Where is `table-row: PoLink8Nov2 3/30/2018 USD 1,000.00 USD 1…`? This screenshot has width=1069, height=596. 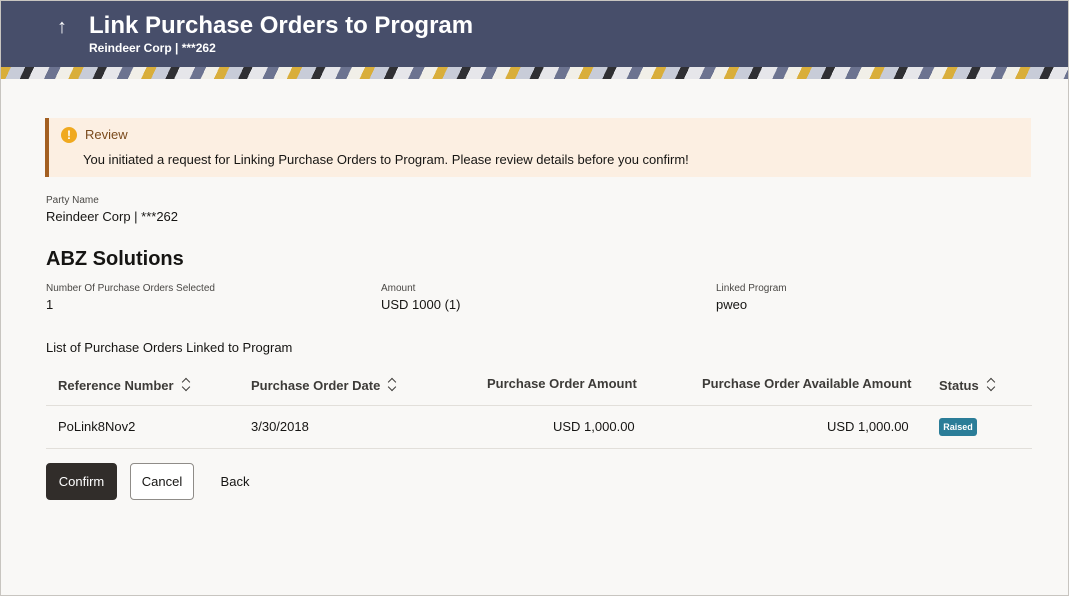
table-row: PoLink8Nov2 3/30/2018 USD 1,000.00 USD 1… is located at coordinates (539, 427).